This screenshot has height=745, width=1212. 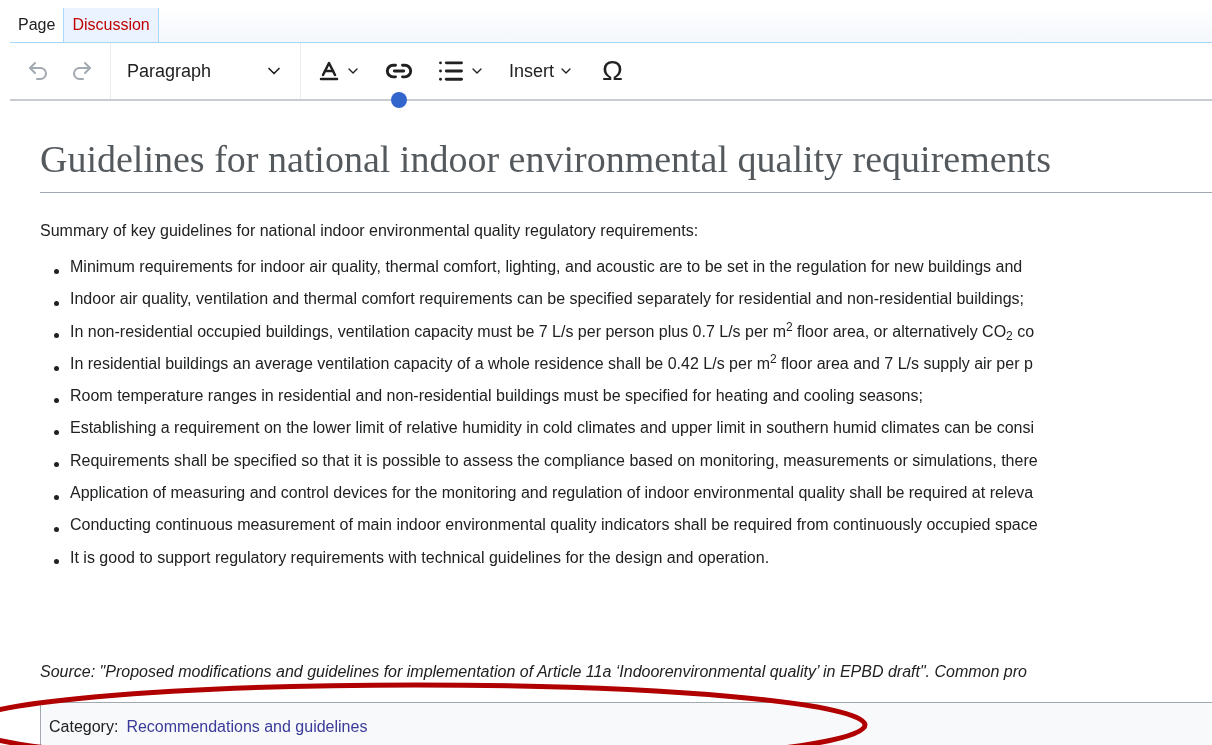 What do you see at coordinates (552, 493) in the screenshot?
I see `bullet-text: Application of measuring and control devices for the monitoring and regulation of indoor environmental quality shall be required at releva` at bounding box center [552, 493].